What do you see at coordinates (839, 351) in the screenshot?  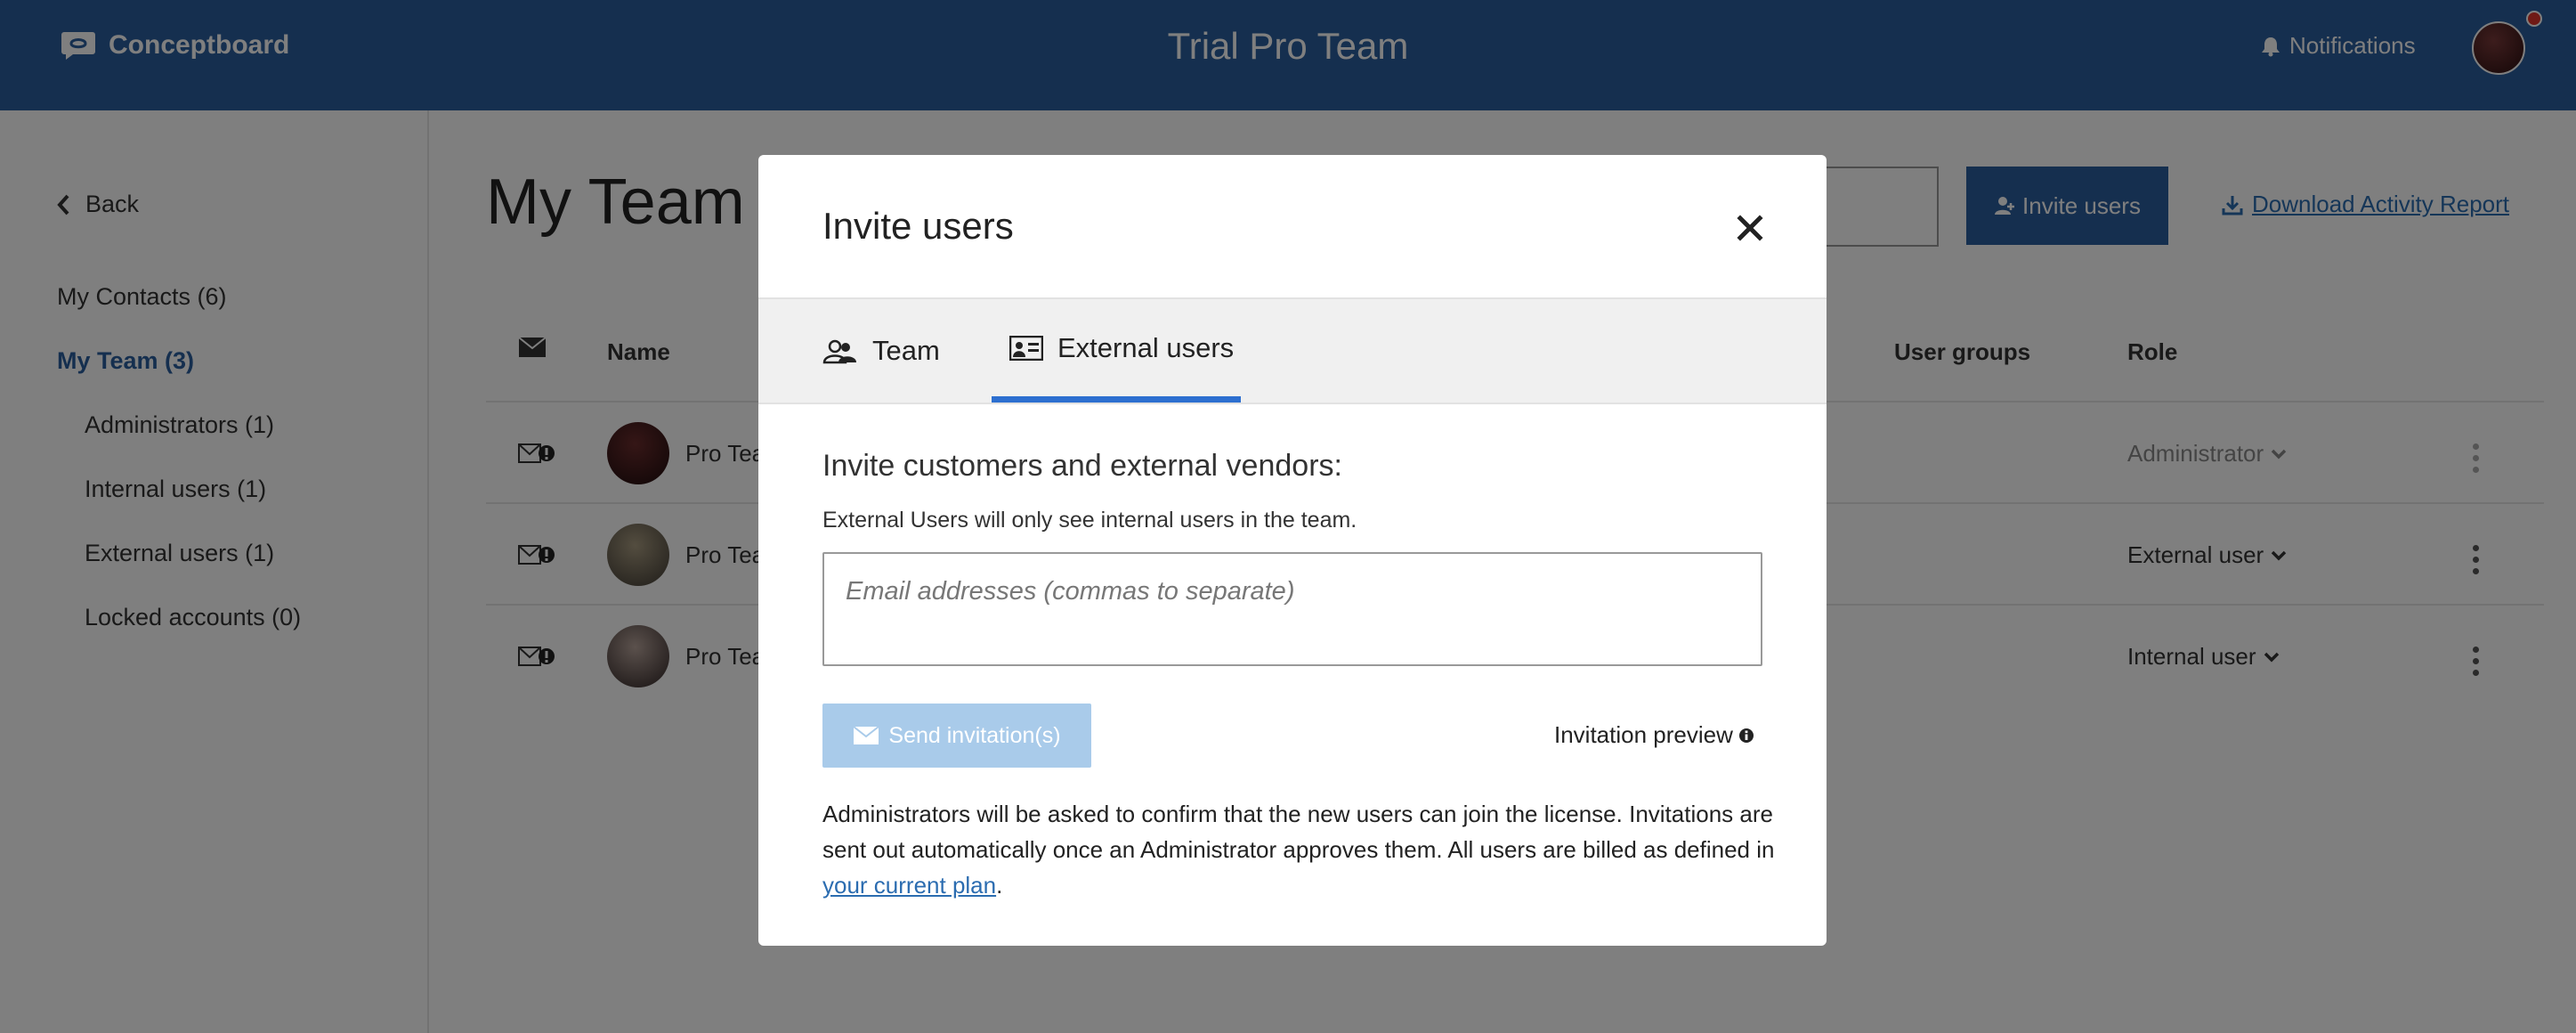 I see `team-icon` at bounding box center [839, 351].